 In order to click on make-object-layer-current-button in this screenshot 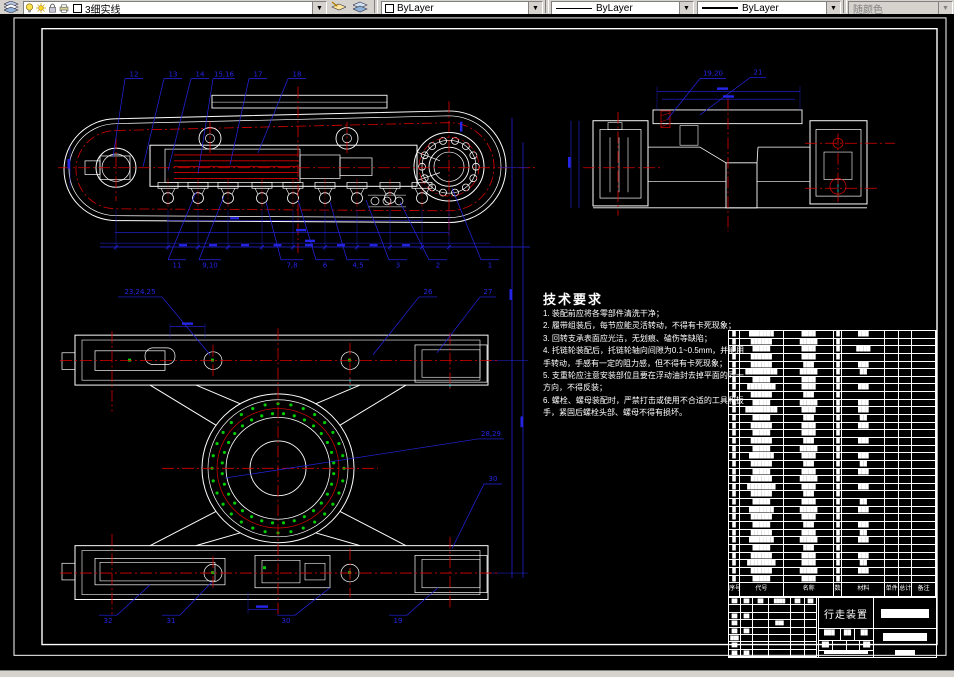, I will do `click(338, 6)`.